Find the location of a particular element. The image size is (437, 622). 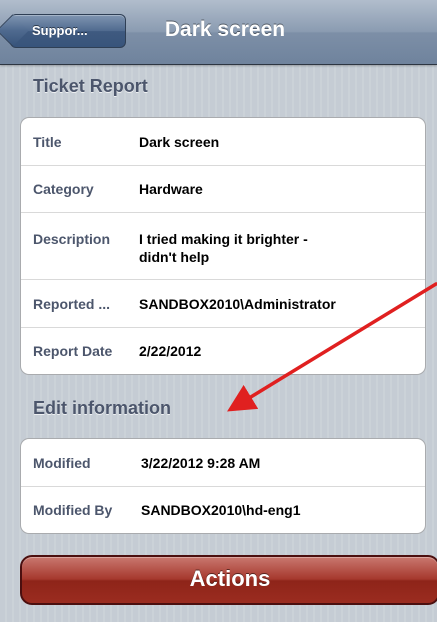

row-value: Dark screen is located at coordinates (179, 142).